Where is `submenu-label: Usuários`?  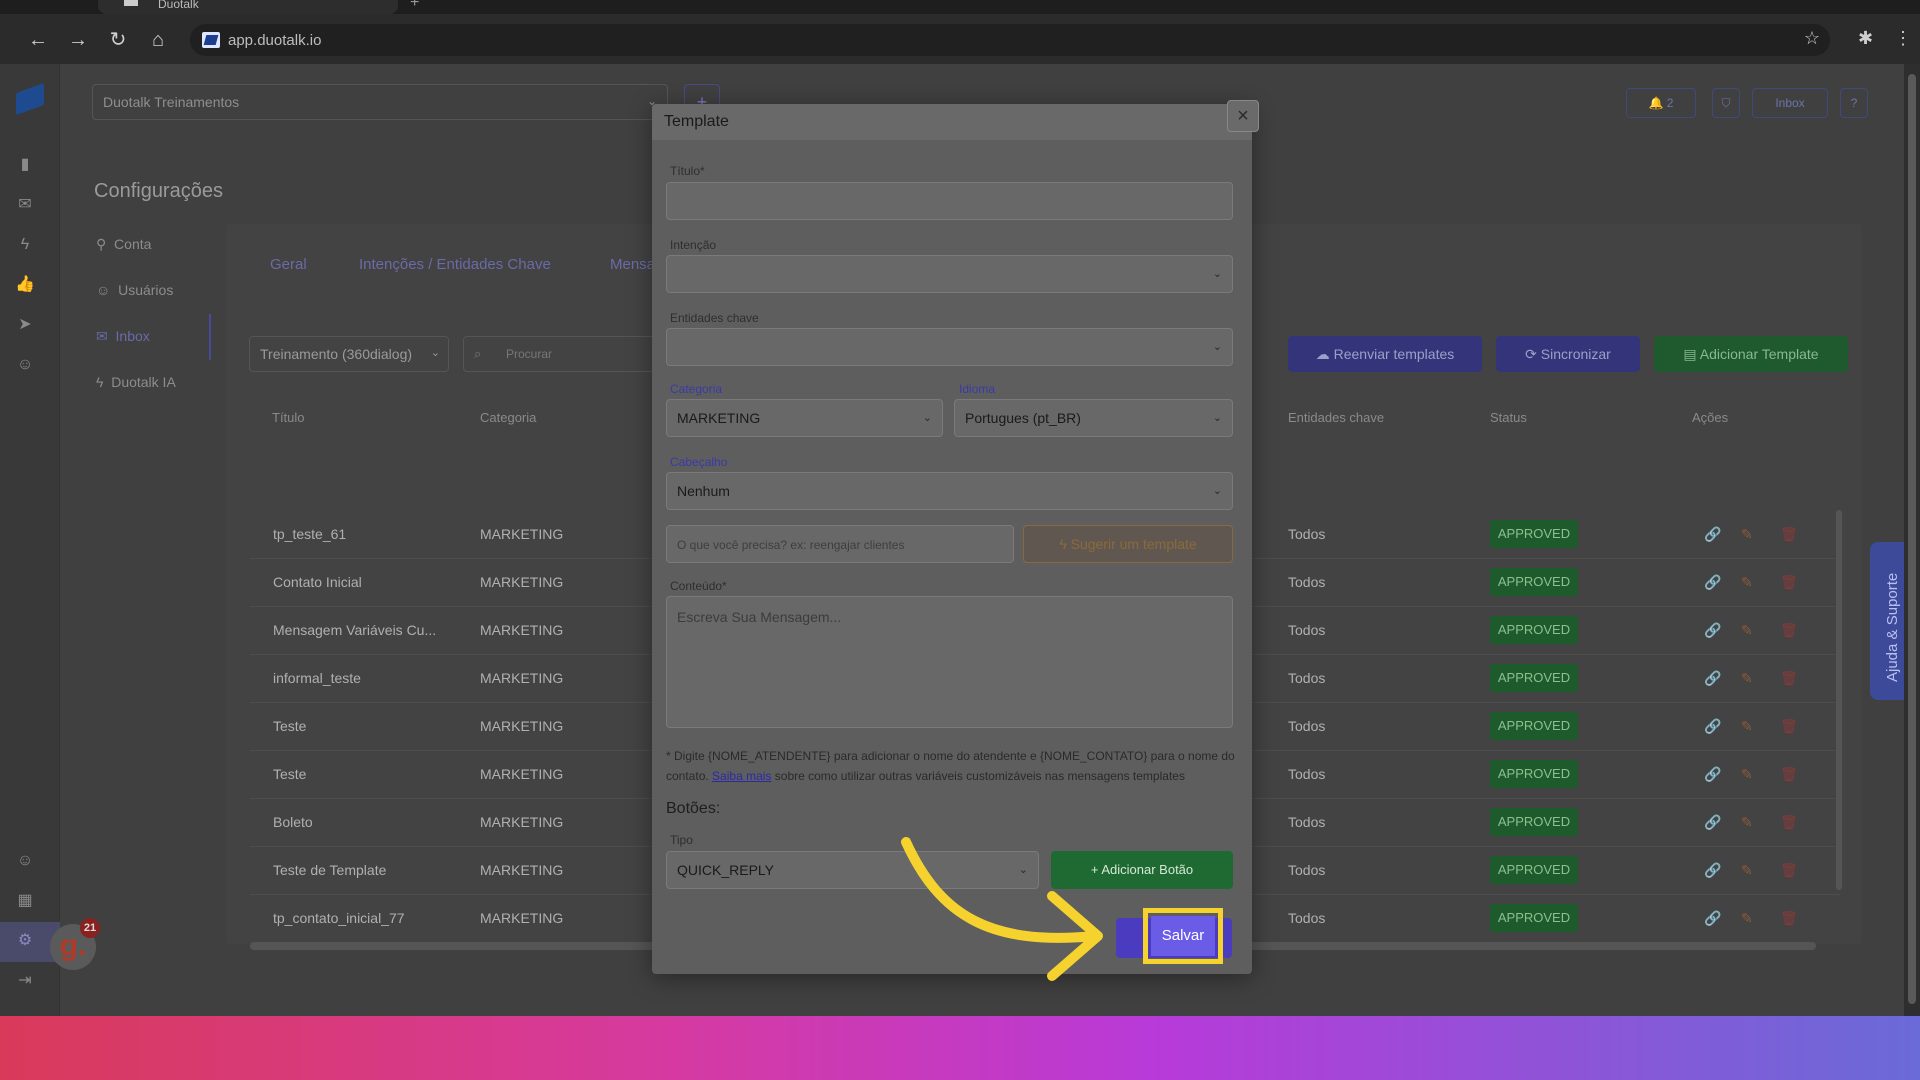 submenu-label: Usuários is located at coordinates (146, 290).